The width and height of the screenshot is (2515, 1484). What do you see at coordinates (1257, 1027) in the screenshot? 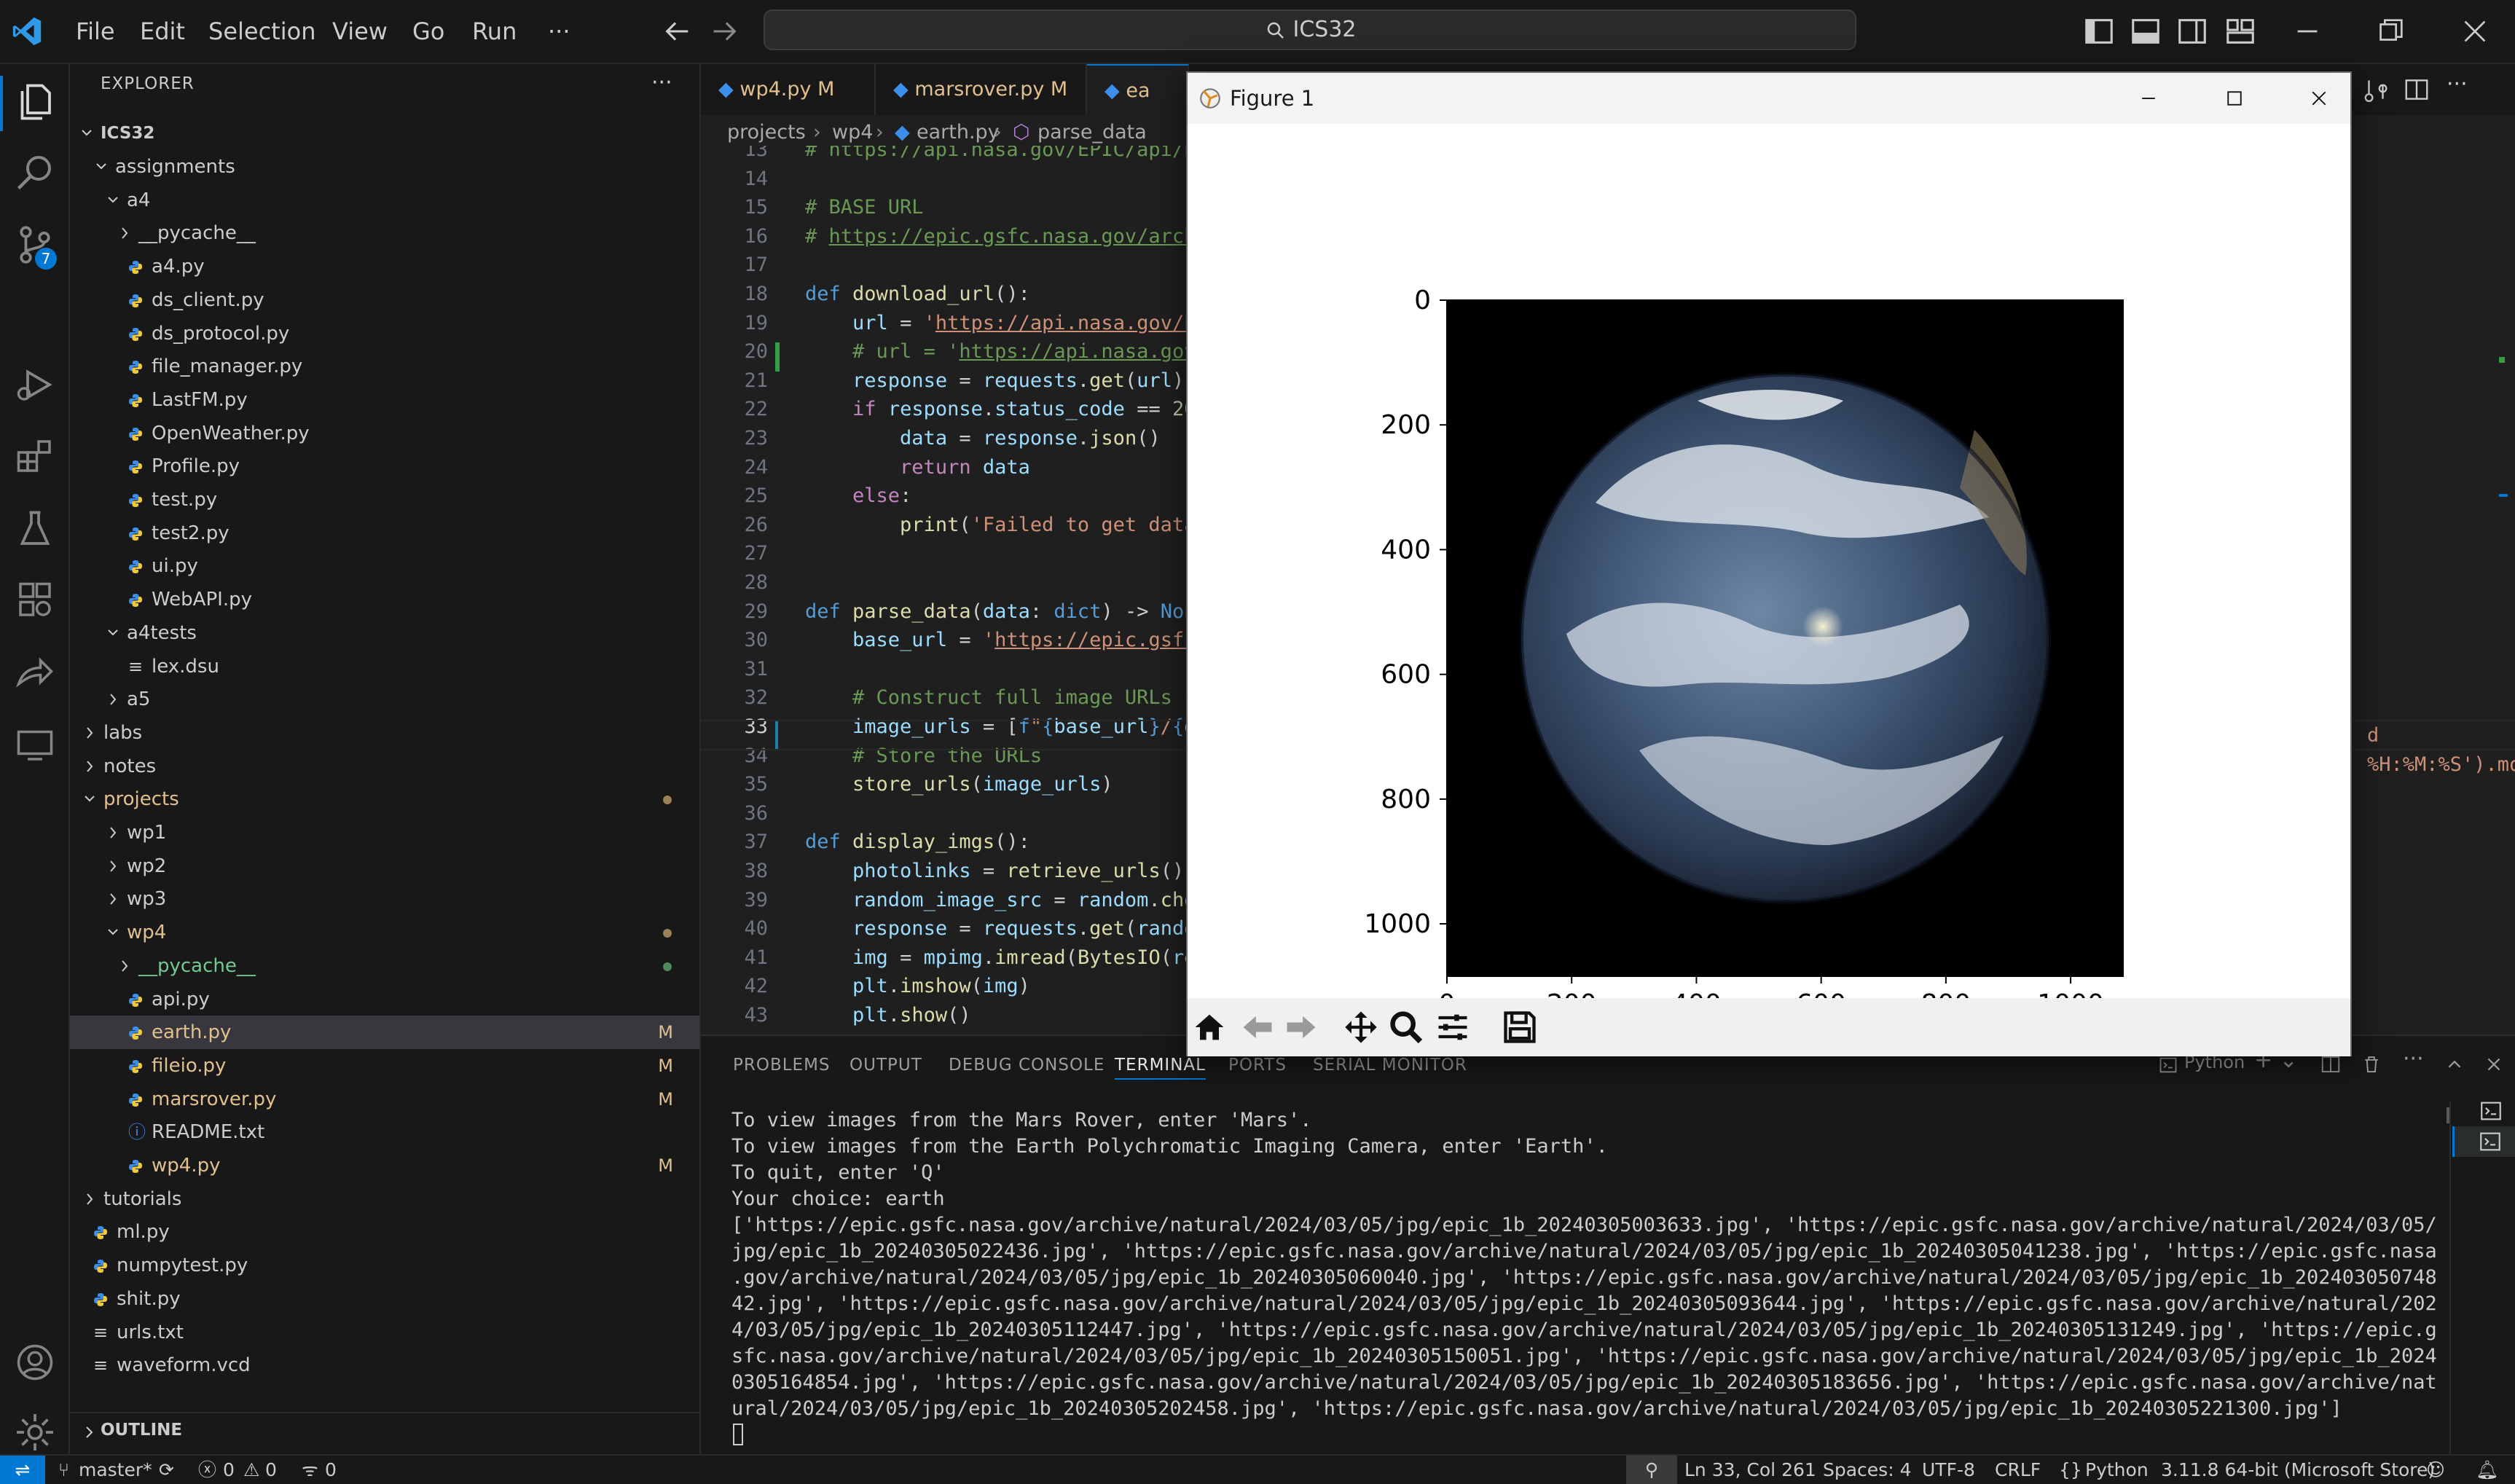
I see `back-icon` at bounding box center [1257, 1027].